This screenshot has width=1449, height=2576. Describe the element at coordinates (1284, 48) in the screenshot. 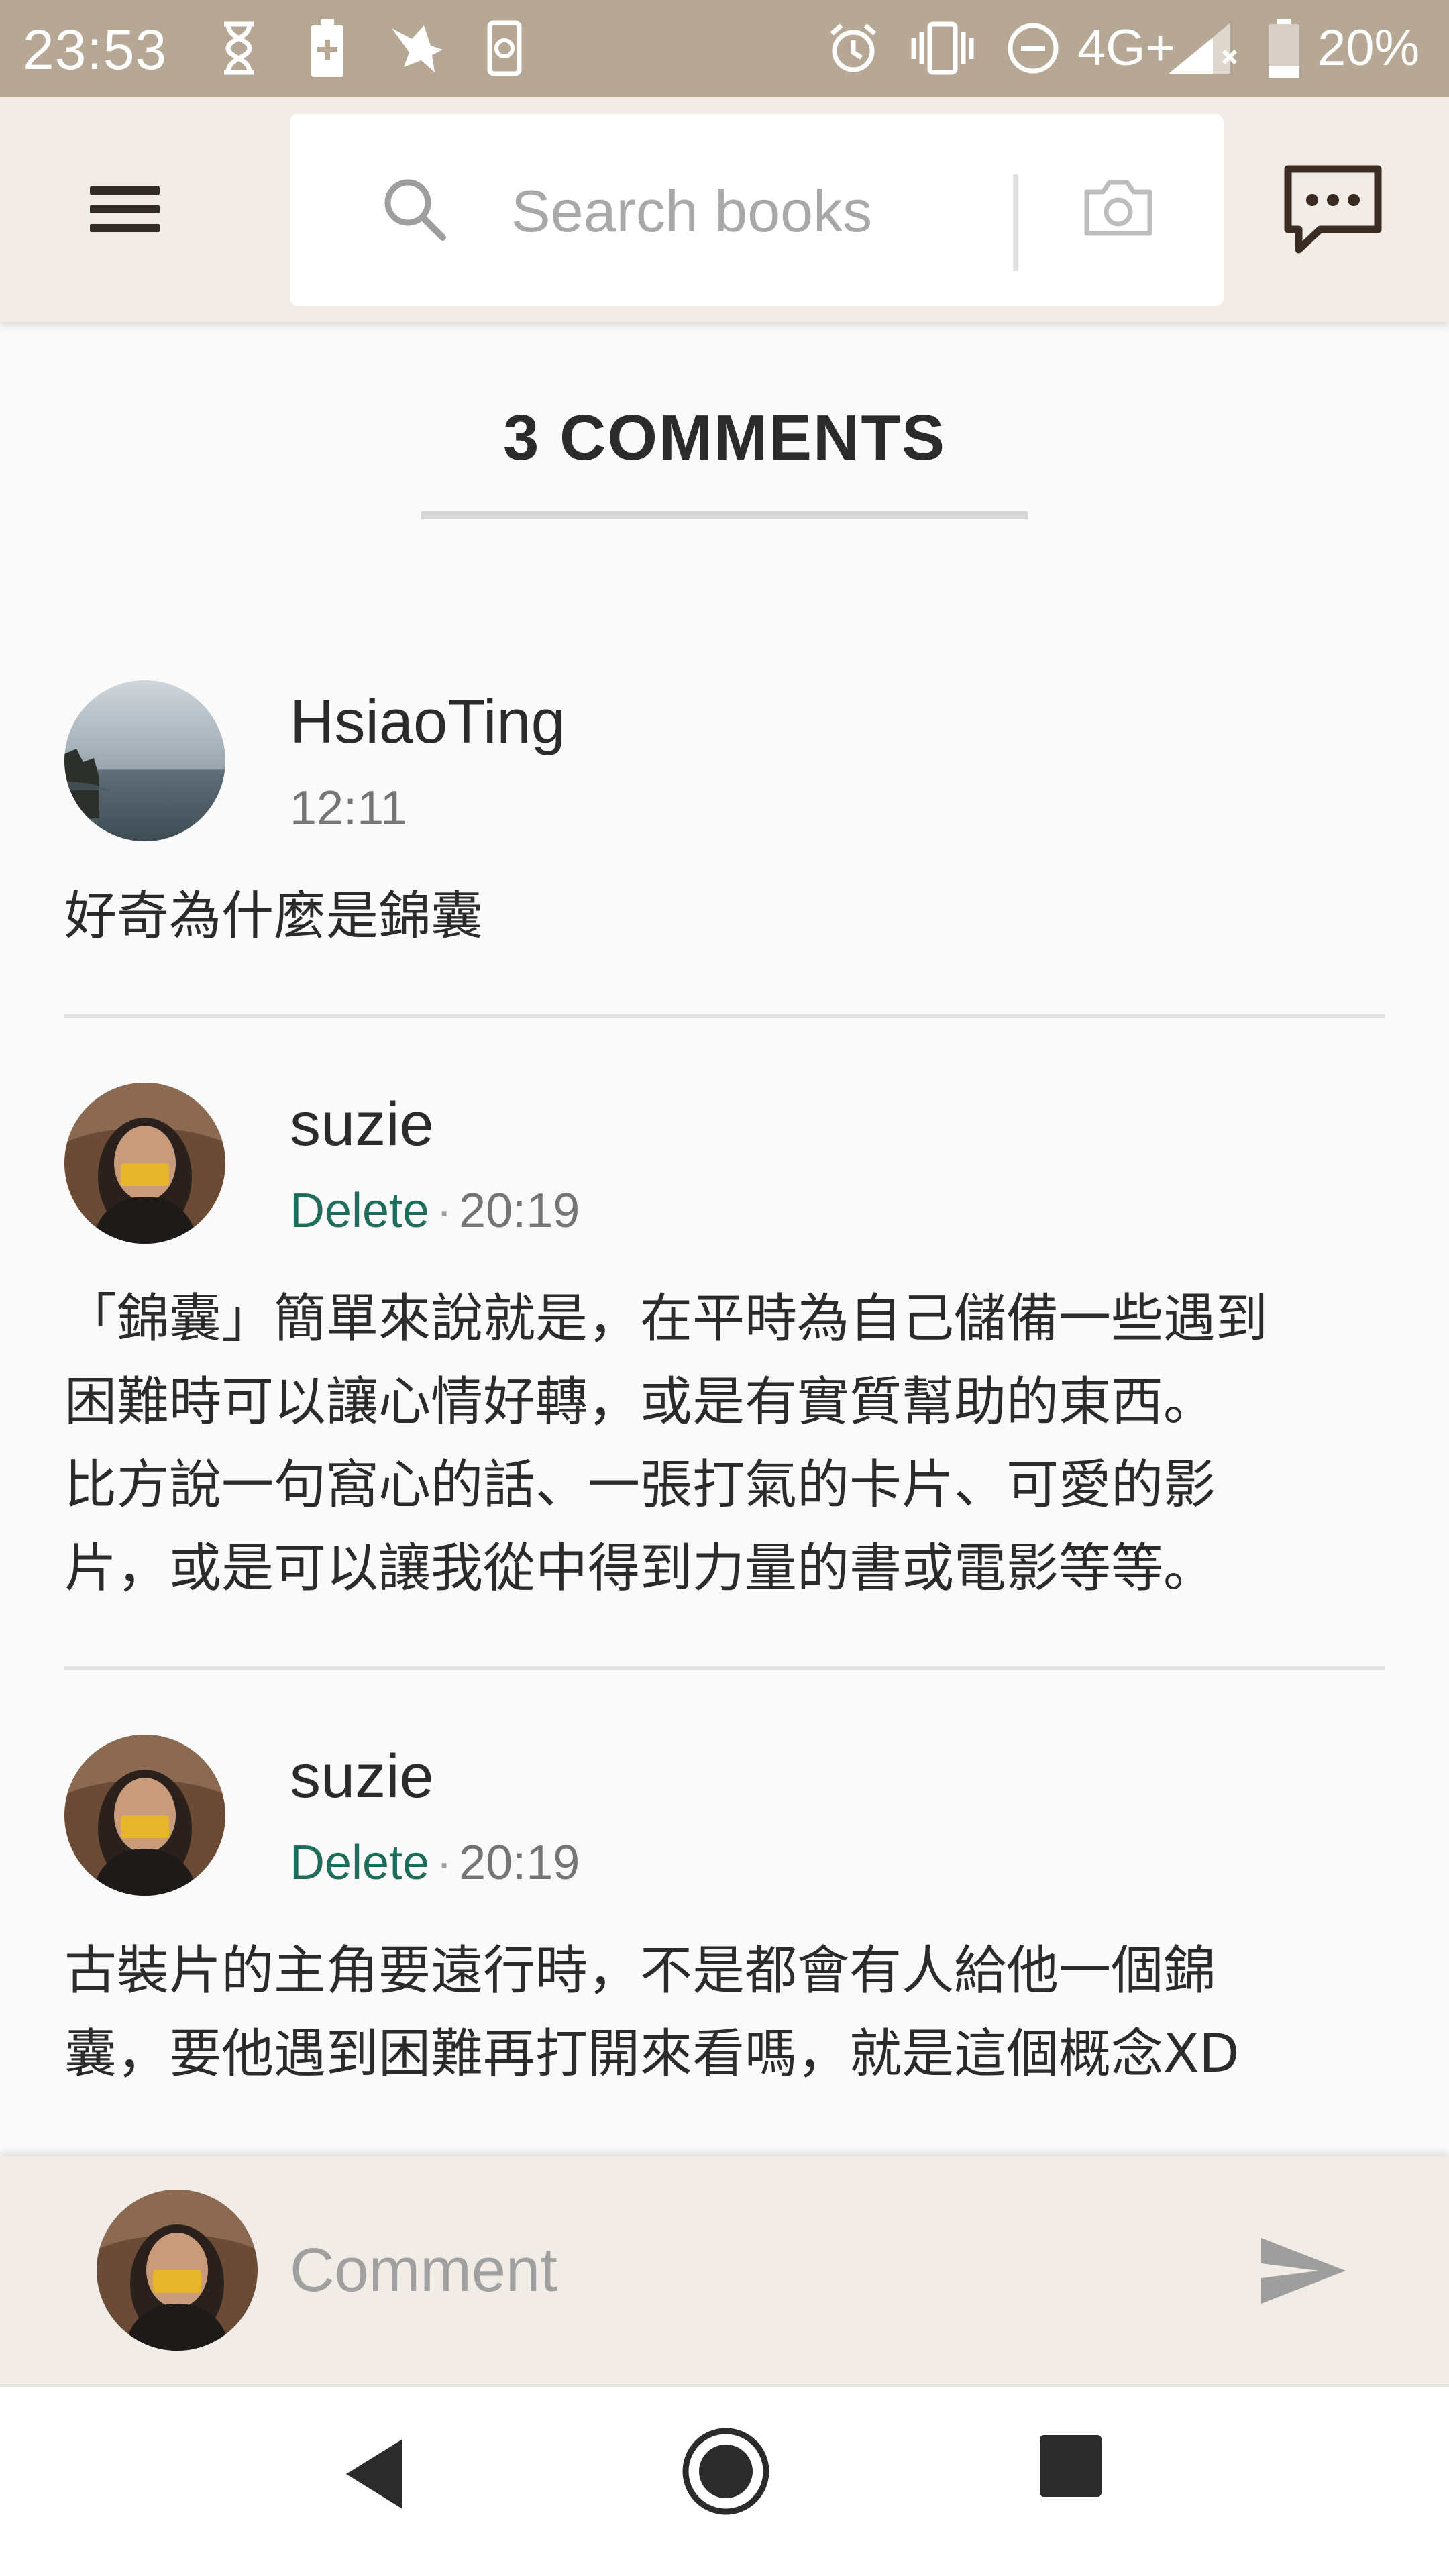

I see `battery-icon` at that location.